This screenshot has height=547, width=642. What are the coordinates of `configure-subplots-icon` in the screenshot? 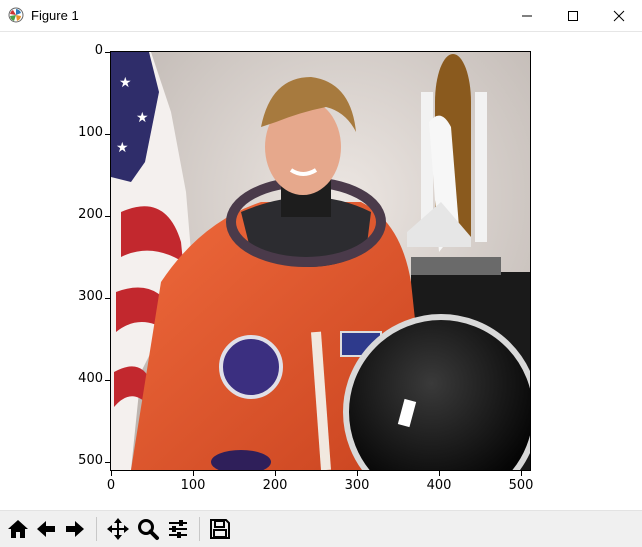 It's located at (178, 529).